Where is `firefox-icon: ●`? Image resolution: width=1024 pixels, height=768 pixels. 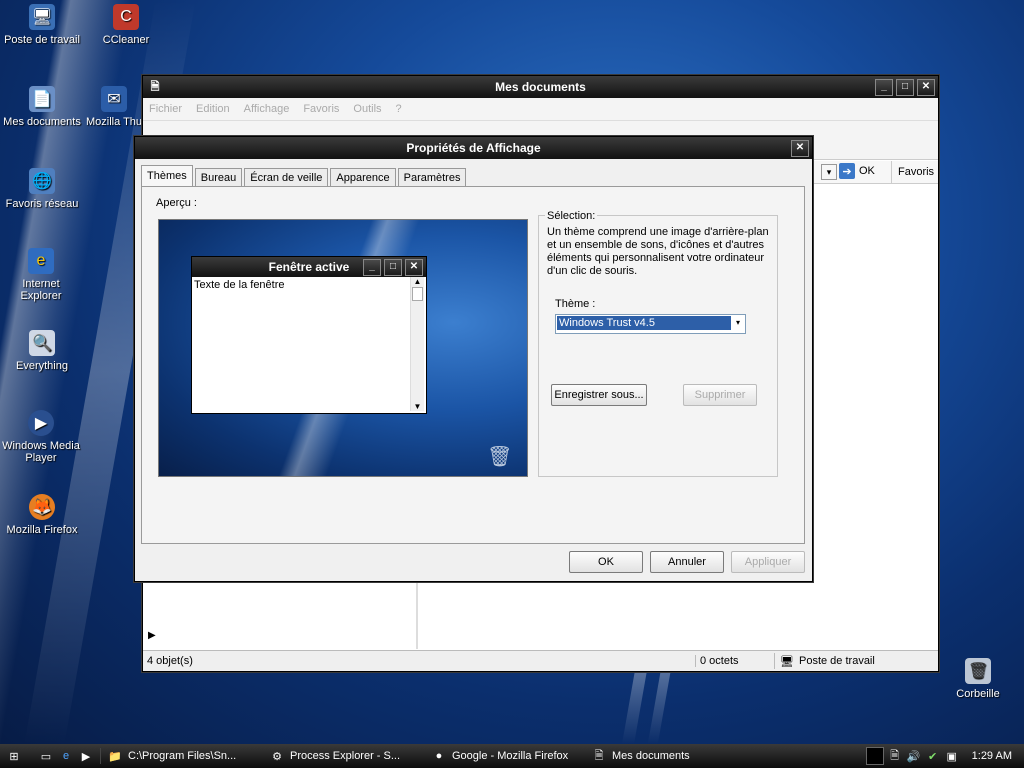 firefox-icon: ● is located at coordinates (439, 756).